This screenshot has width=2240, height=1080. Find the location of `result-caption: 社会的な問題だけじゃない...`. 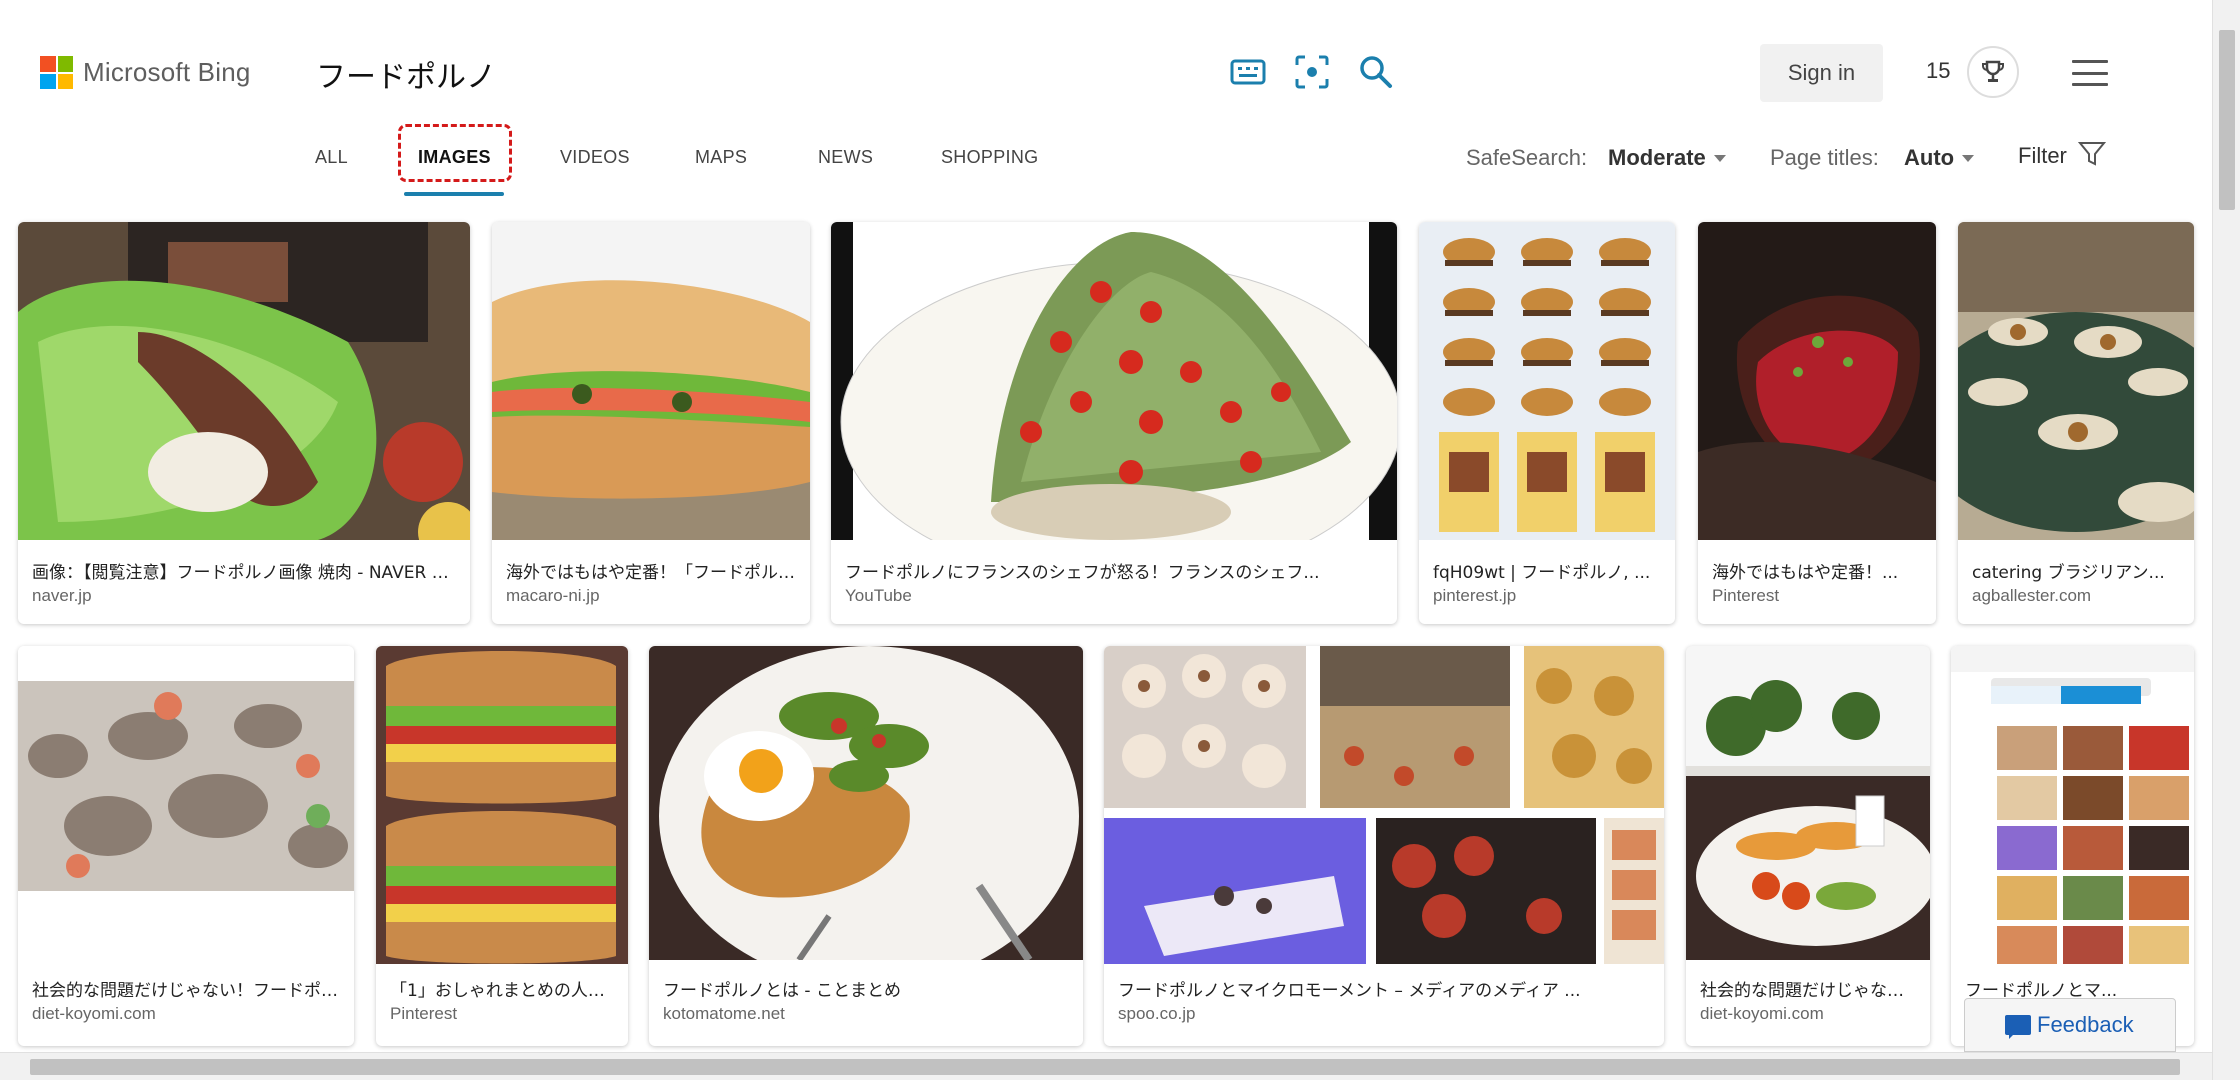

result-caption: 社会的な問題だけじゃない... is located at coordinates (1808, 988).